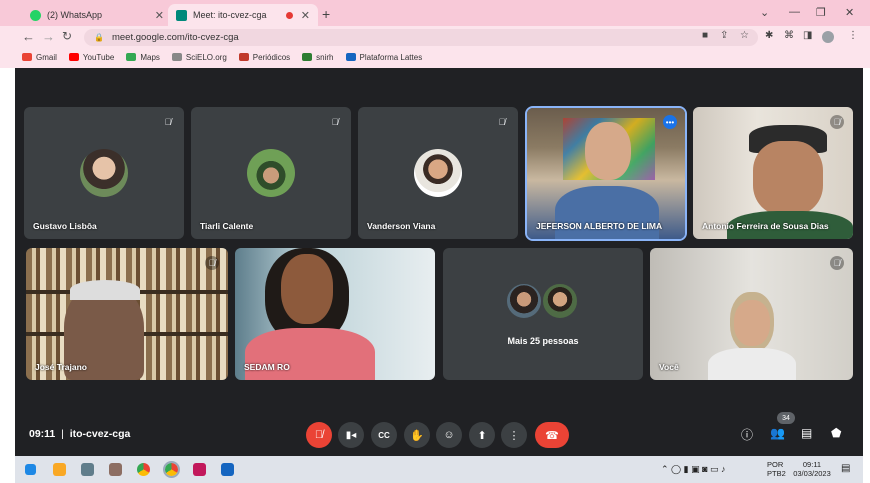  I want to click on activities-icon: ⬟, so click(836, 433).